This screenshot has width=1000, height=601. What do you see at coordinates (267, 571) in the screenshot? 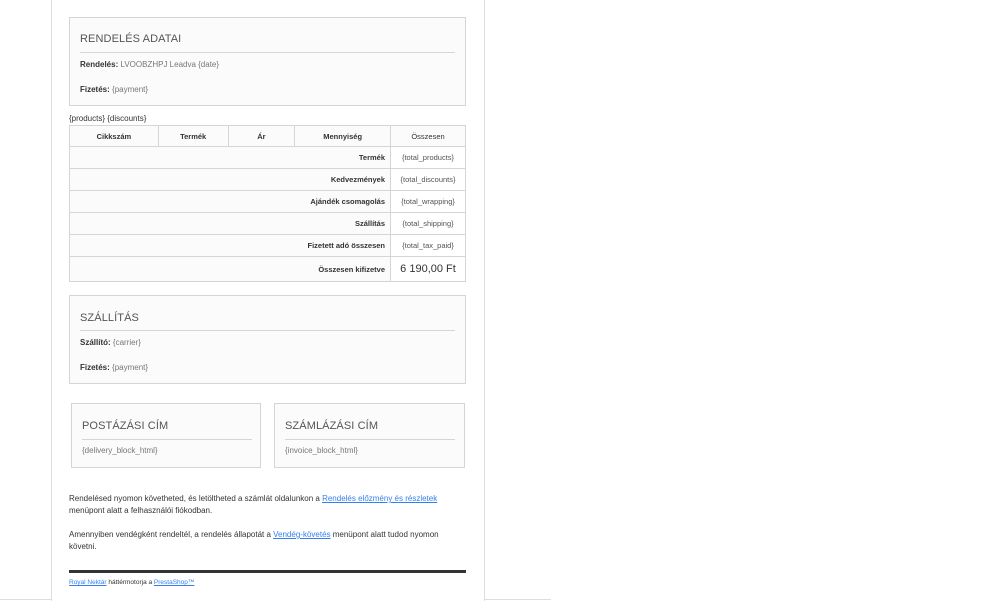
I see `footer-divider` at bounding box center [267, 571].